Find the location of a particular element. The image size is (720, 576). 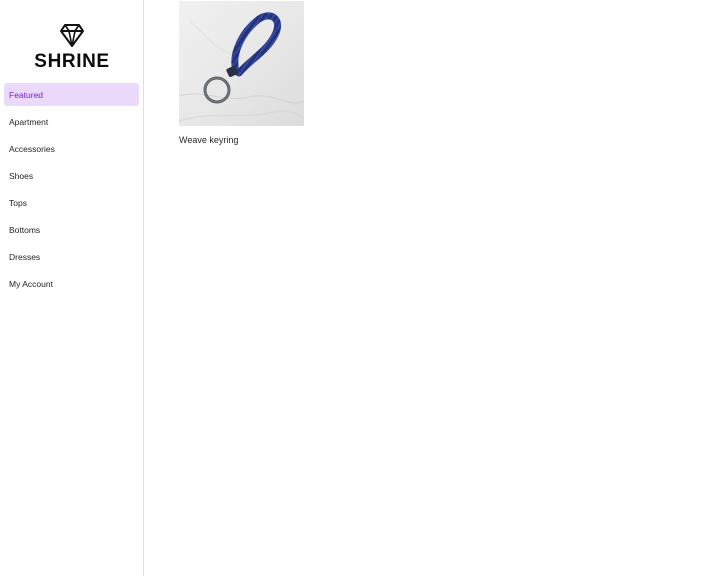

nav-item-accessories: Accessories is located at coordinates (71, 148).